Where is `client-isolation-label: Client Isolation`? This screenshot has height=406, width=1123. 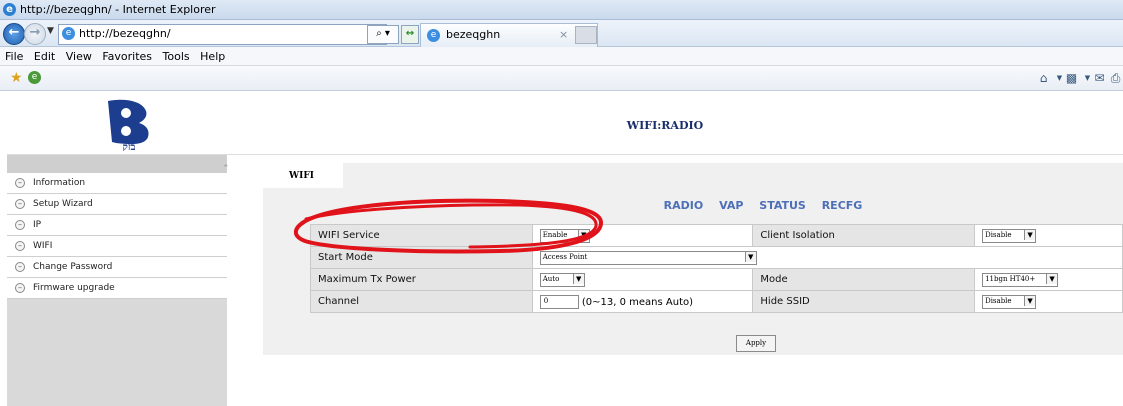 client-isolation-label: Client Isolation is located at coordinates (864, 235).